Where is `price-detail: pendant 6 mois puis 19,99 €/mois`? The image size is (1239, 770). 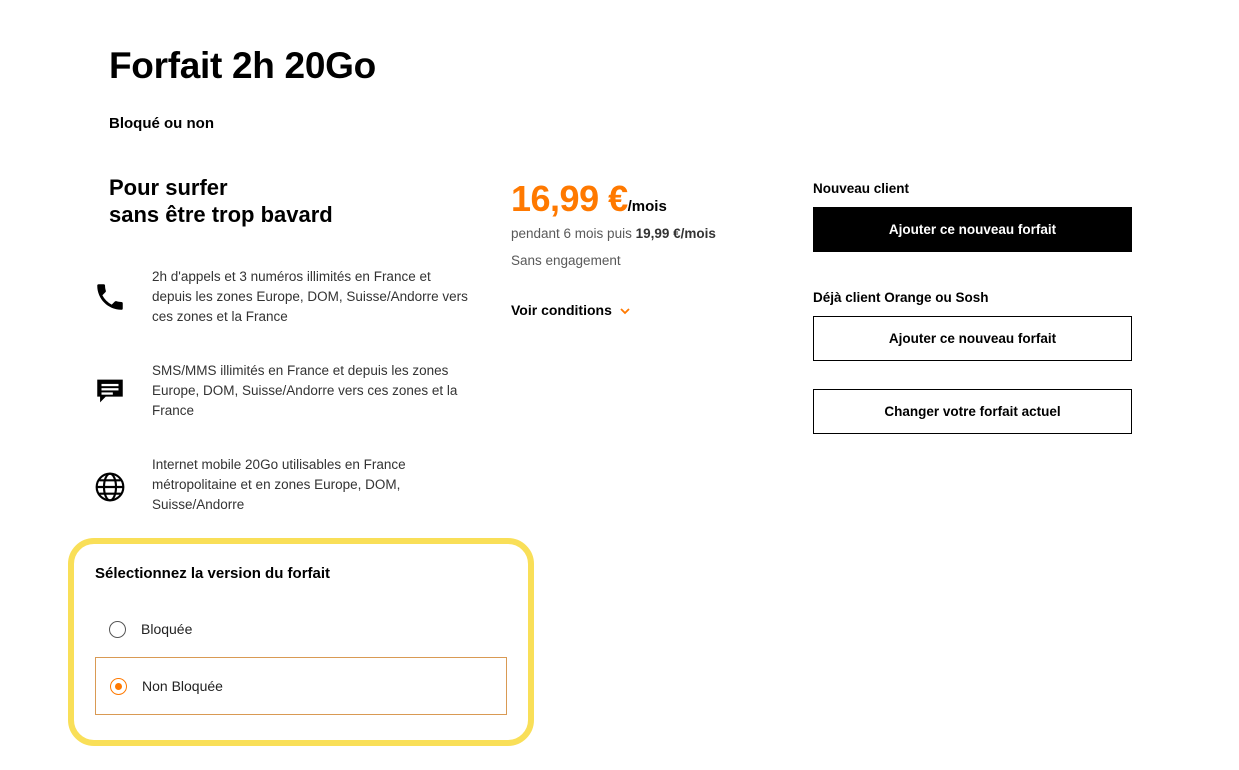
price-detail: pendant 6 mois puis 19,99 €/mois is located at coordinates (613, 233).